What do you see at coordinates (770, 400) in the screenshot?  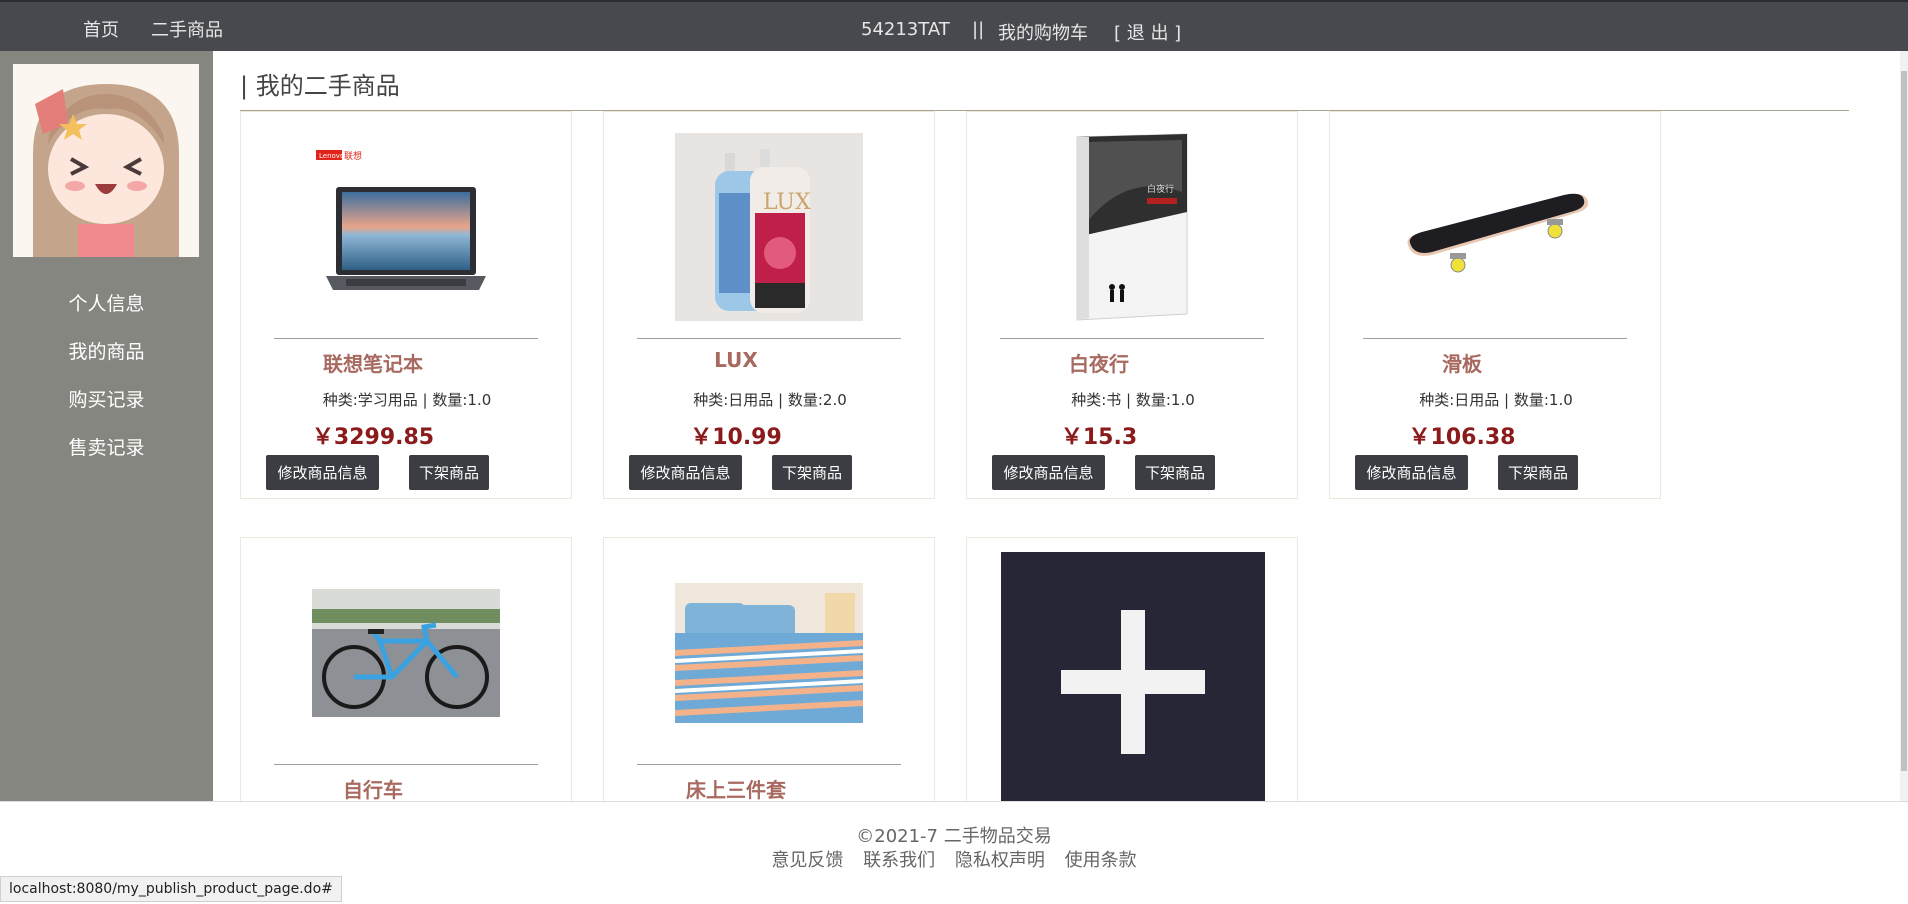 I see `product-meta: 种类:日用品 | 数量:2.0` at bounding box center [770, 400].